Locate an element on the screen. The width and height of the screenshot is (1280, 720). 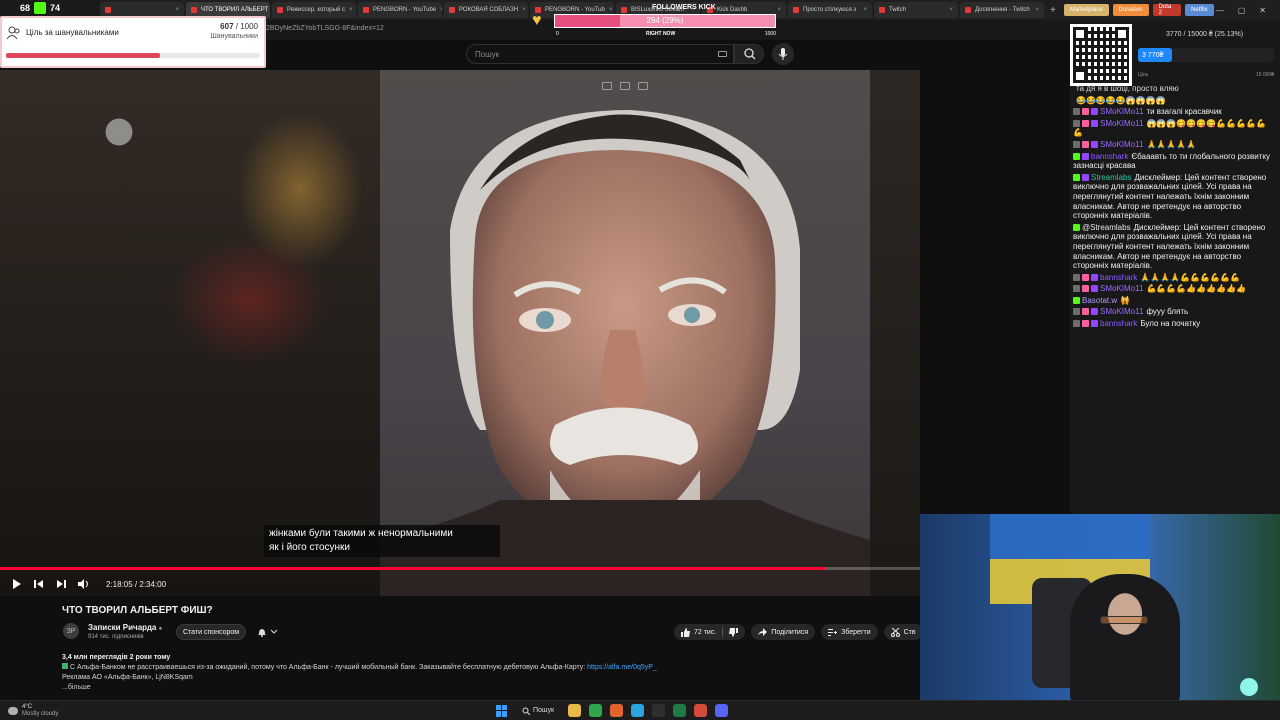
like-count: 72 тис. is located at coordinates (705, 632).